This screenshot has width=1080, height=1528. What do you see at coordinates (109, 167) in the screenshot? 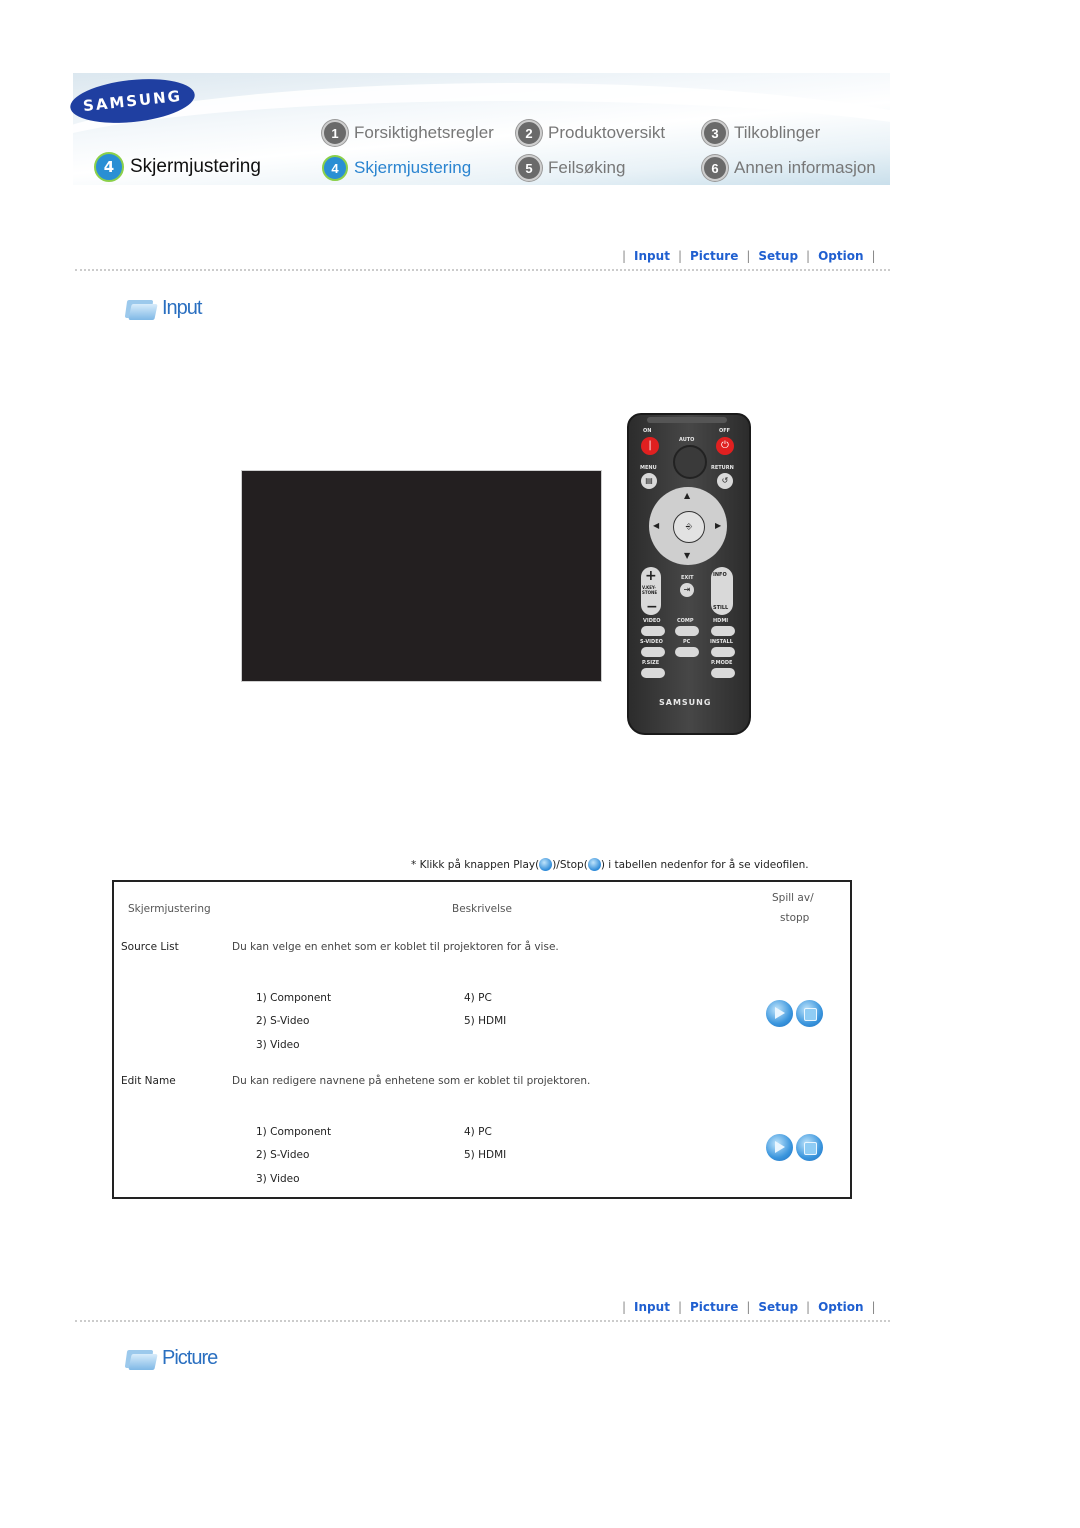
I see `section-number-badge: 4` at bounding box center [109, 167].